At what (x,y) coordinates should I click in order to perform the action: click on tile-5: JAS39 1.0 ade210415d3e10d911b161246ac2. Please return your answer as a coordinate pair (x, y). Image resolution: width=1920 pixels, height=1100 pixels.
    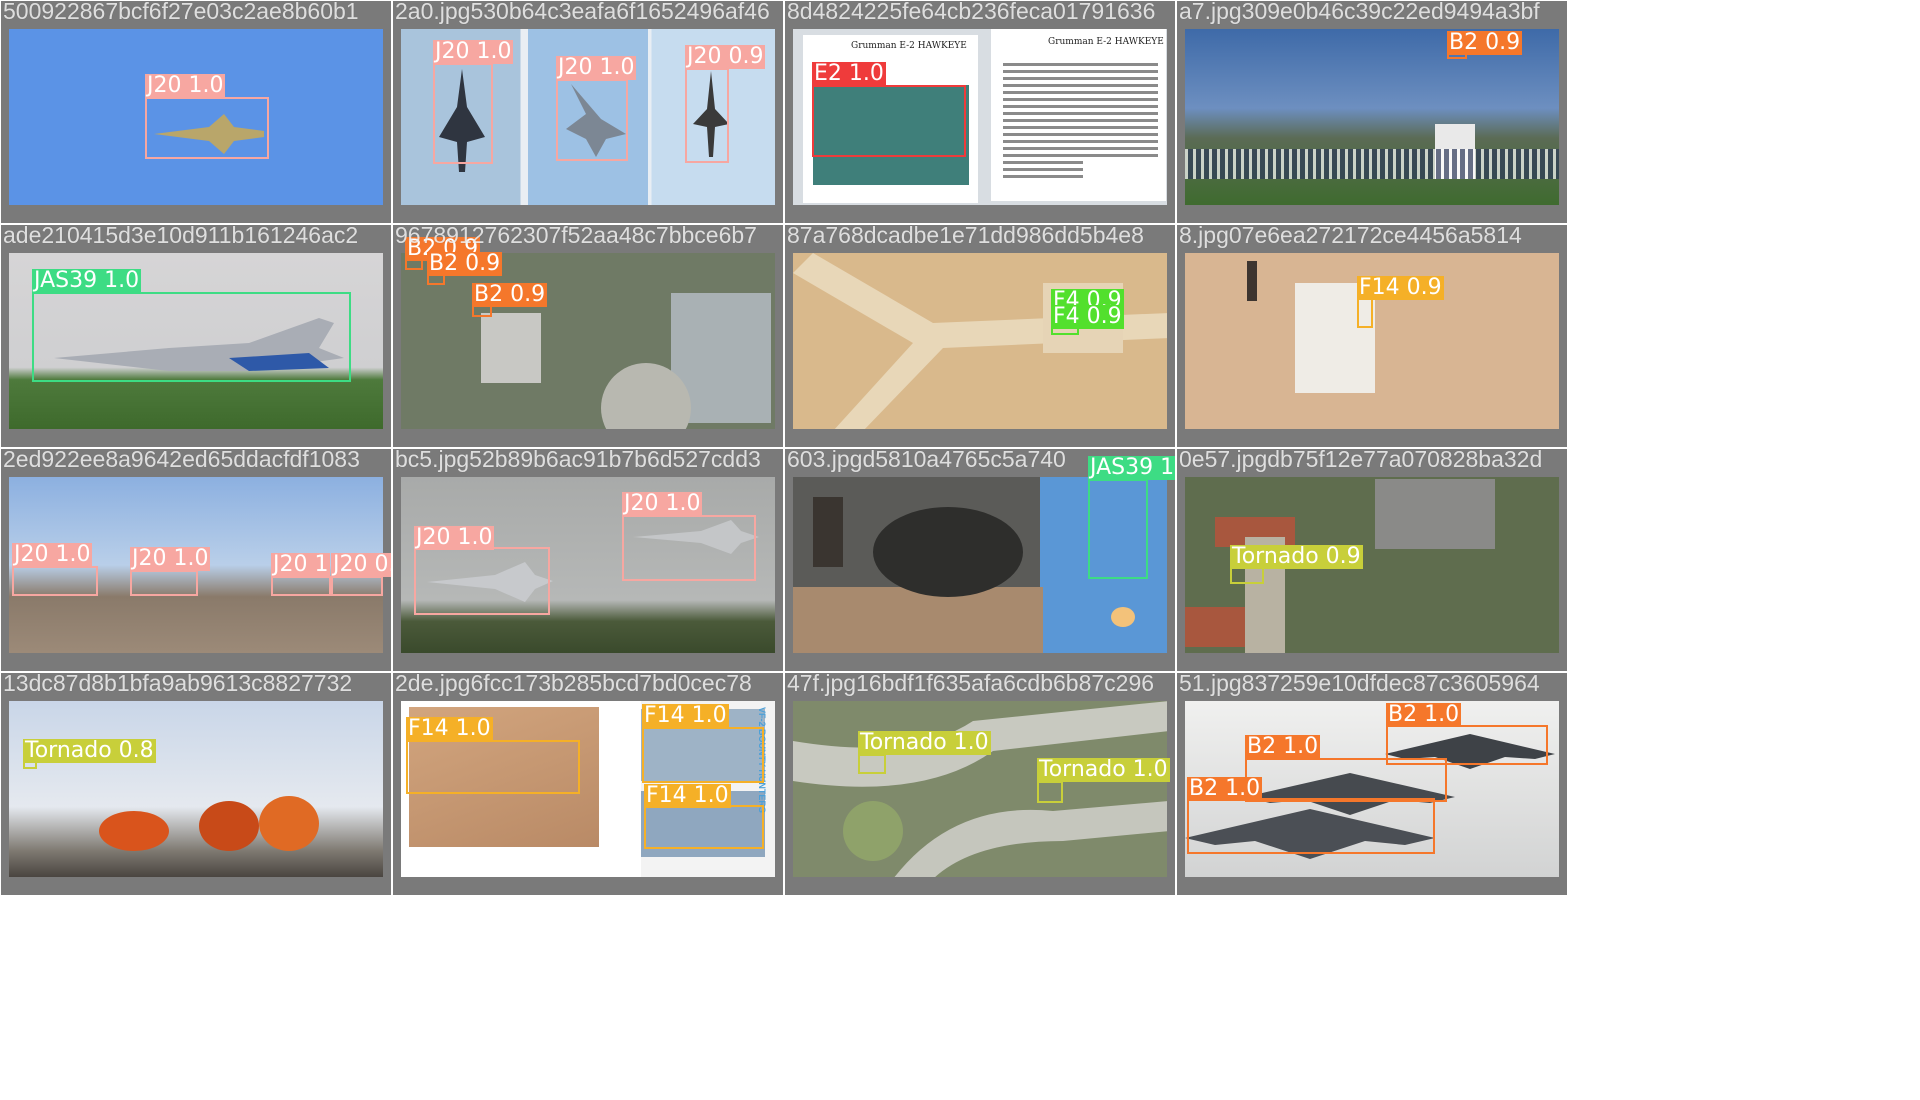
    Looking at the image, I should click on (196, 336).